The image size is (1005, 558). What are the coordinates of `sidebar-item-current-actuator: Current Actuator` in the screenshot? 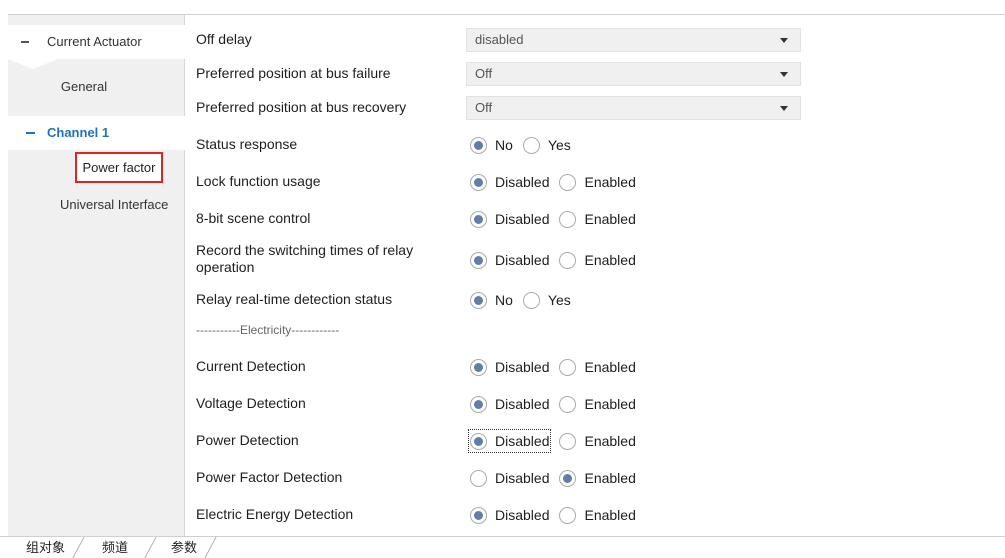 It's located at (96, 42).